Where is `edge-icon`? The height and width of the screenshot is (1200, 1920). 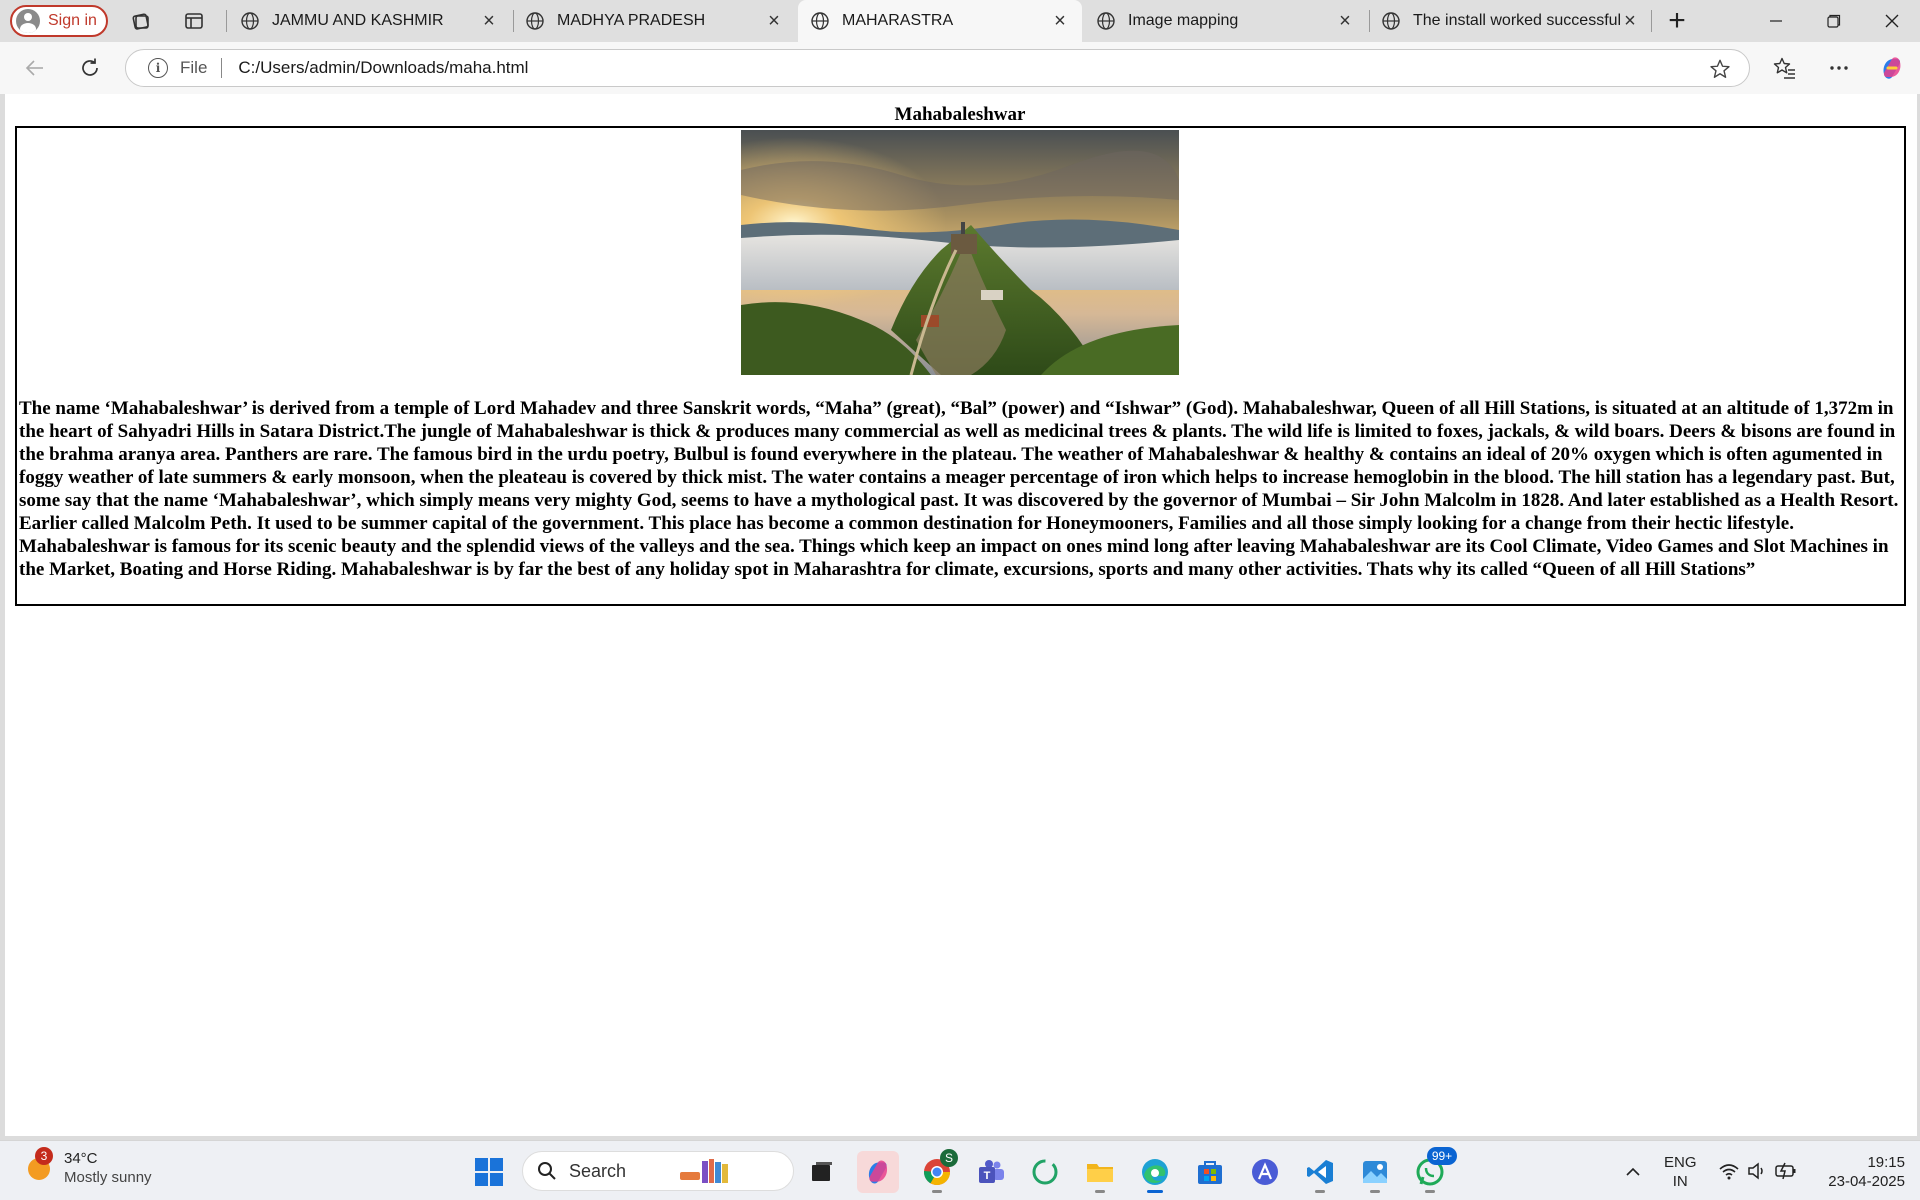 edge-icon is located at coordinates (1155, 1172).